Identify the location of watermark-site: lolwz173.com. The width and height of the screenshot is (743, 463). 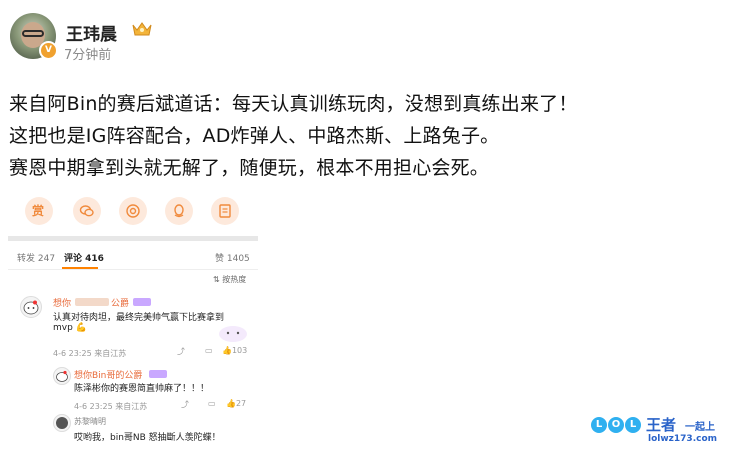
(683, 439).